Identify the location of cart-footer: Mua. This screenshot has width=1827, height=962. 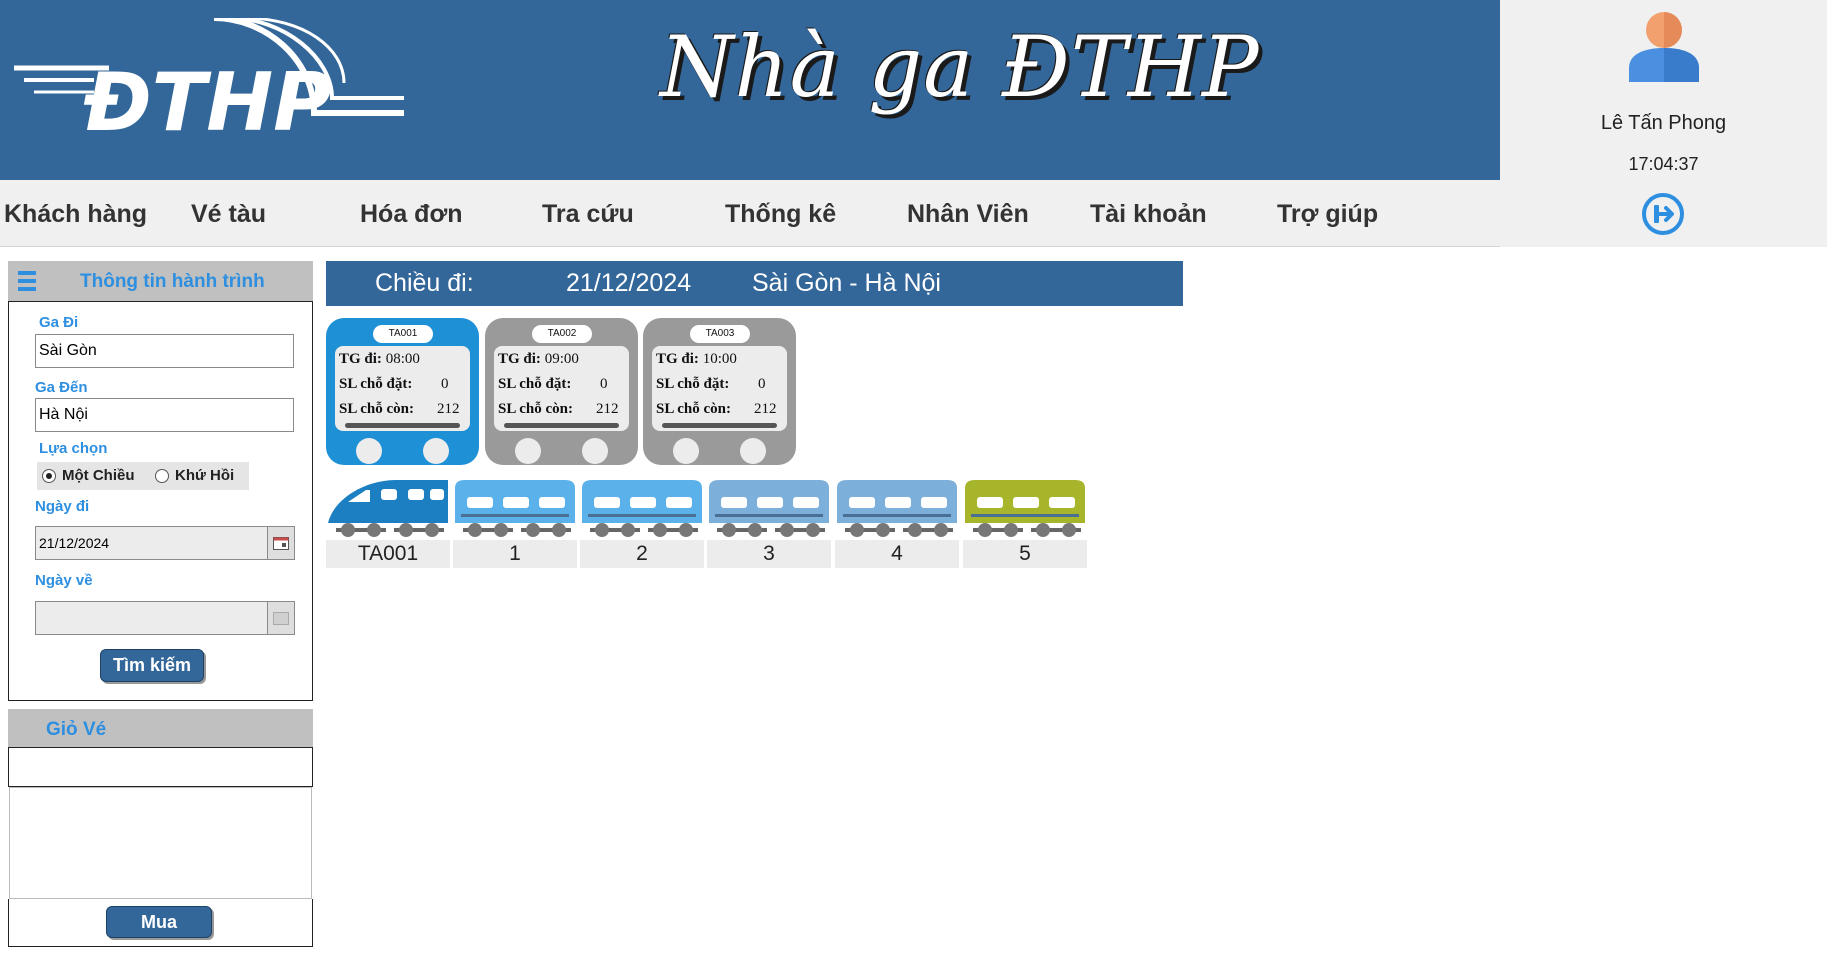
(160, 923).